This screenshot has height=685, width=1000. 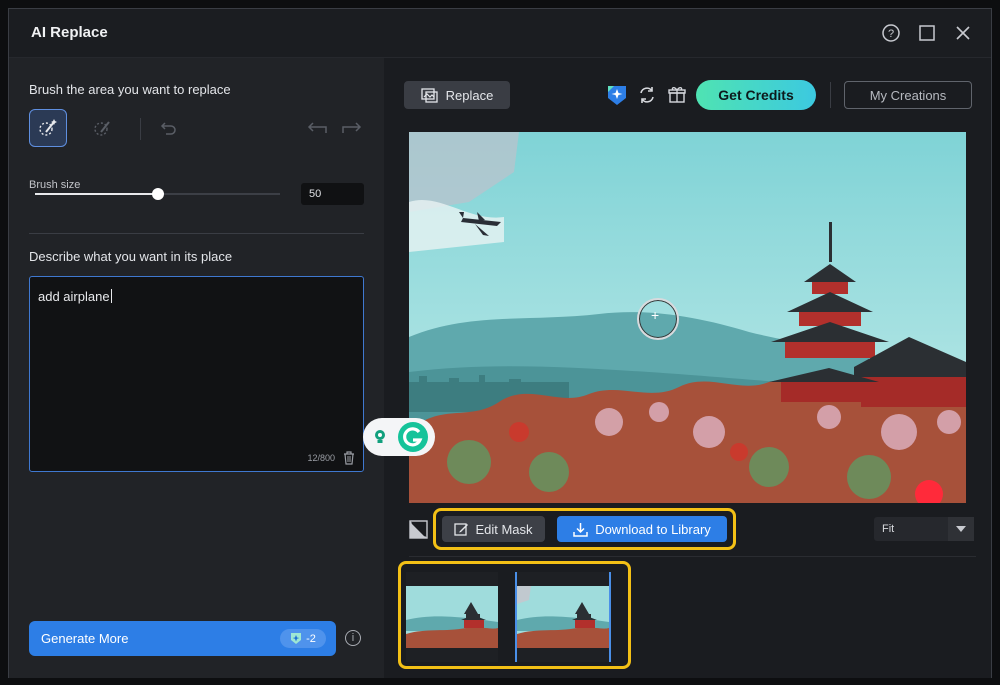 What do you see at coordinates (96, 194) in the screenshot?
I see `brush-size-fill` at bounding box center [96, 194].